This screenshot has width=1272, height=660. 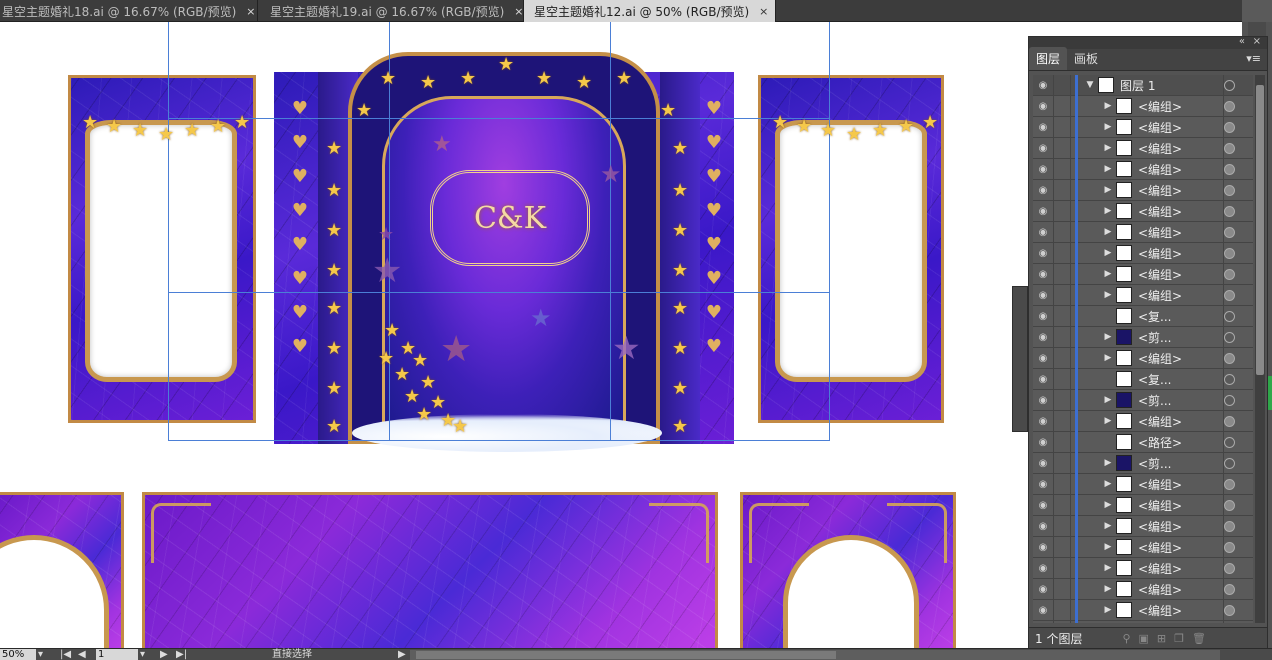 What do you see at coordinates (848, 570) in the screenshot?
I see `bottom-right-panel` at bounding box center [848, 570].